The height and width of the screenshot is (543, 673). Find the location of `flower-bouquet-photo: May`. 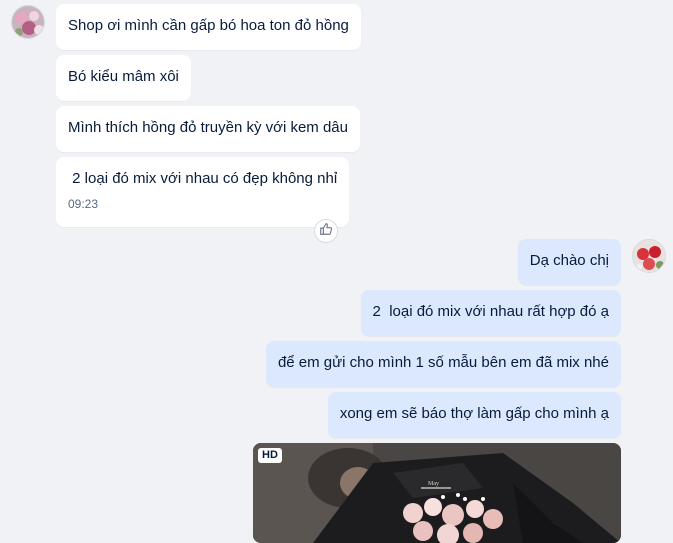

flower-bouquet-photo: May is located at coordinates (437, 493).